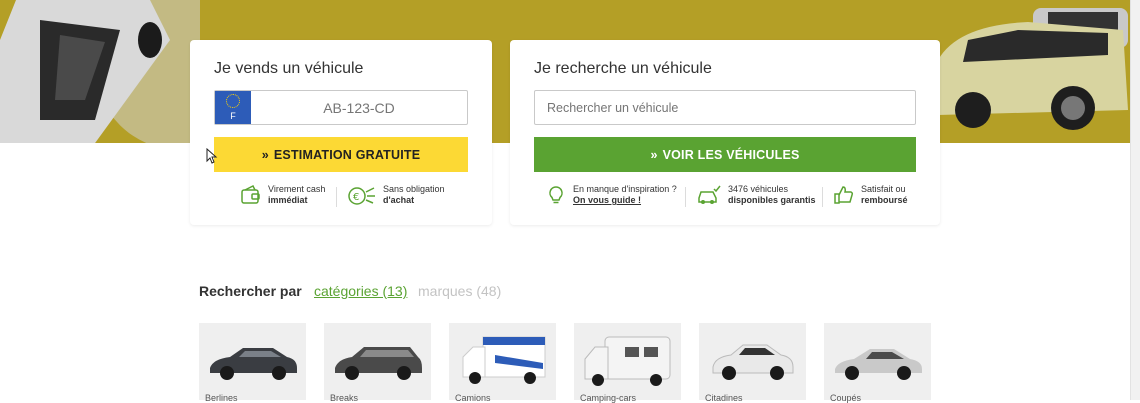  Describe the element at coordinates (758, 189) in the screenshot. I see `feature-line1: 3476 véhicules` at that location.